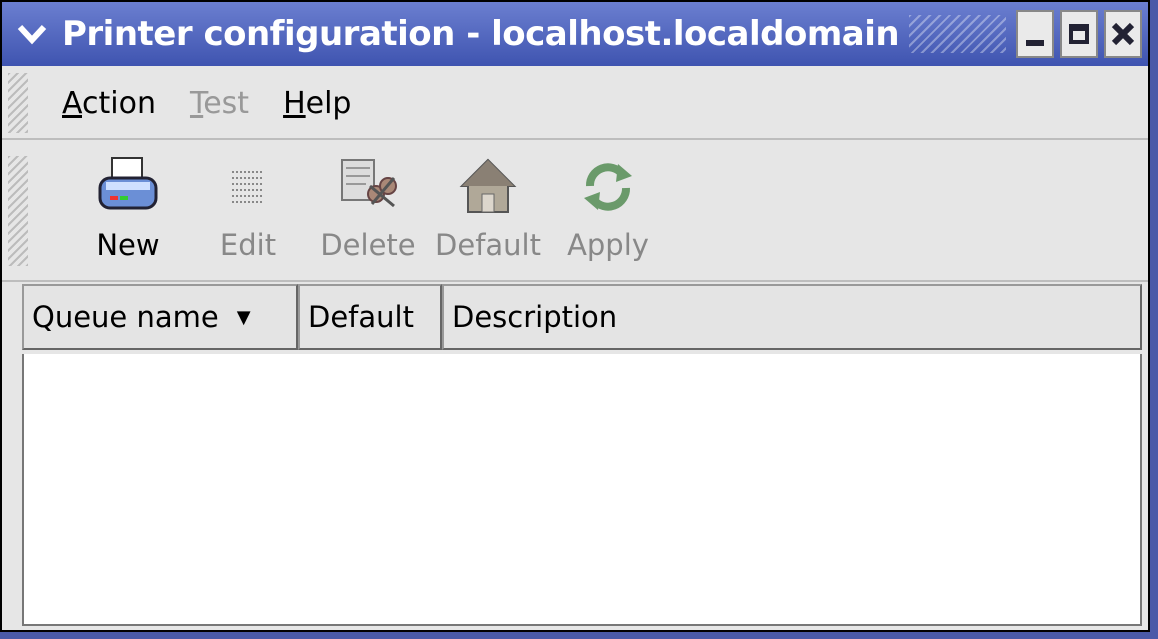 Image resolution: width=1158 pixels, height=639 pixels. I want to click on column-header-default: Default, so click(370, 317).